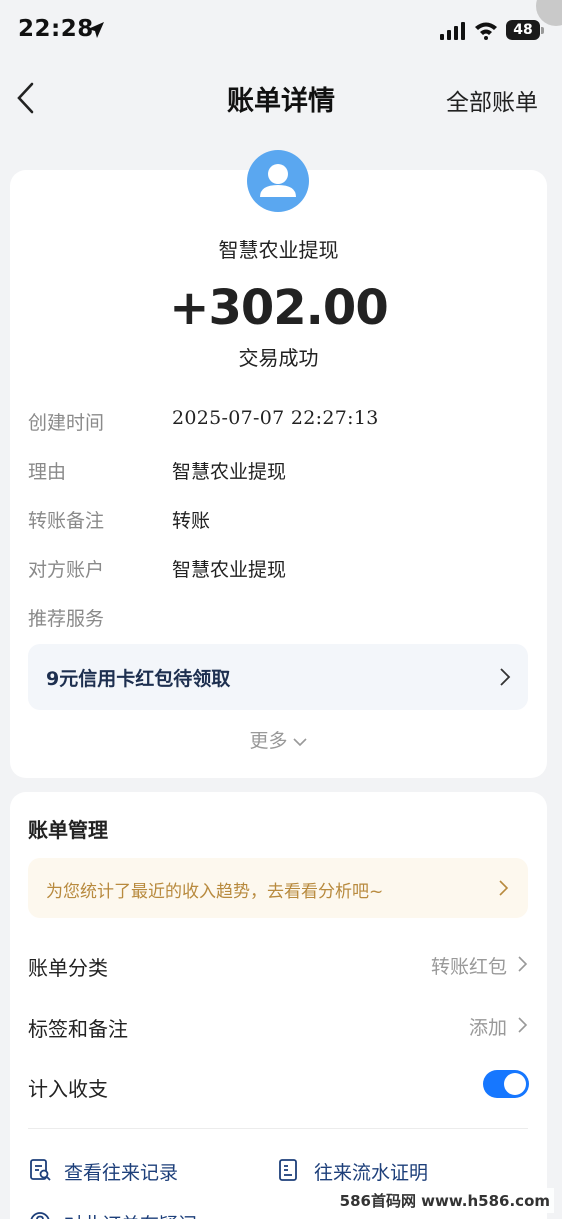 The height and width of the screenshot is (1219, 562). I want to click on more-label: 更多, so click(268, 741).